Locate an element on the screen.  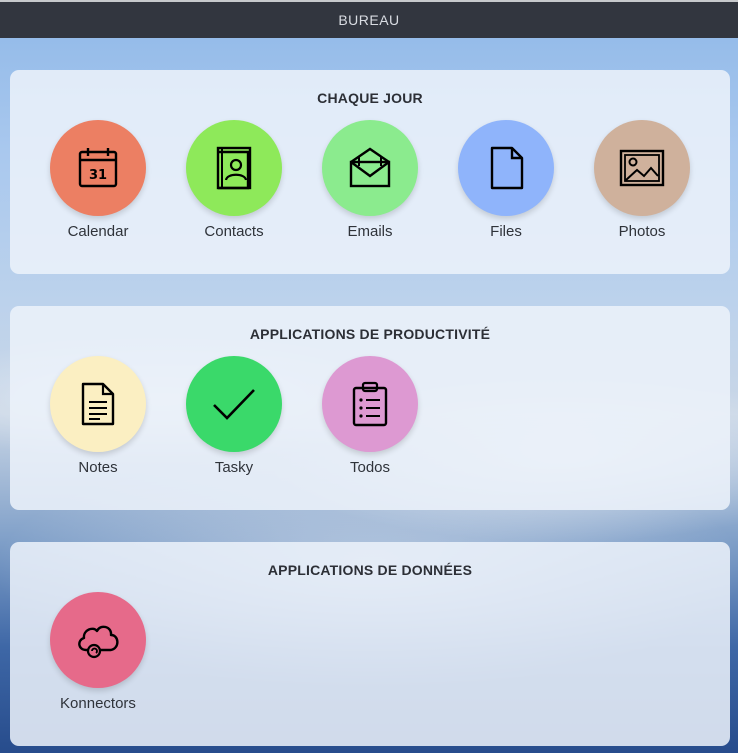
section-title: APPLICATIONS DE PRODUCTIVITÉ is located at coordinates (370, 334).